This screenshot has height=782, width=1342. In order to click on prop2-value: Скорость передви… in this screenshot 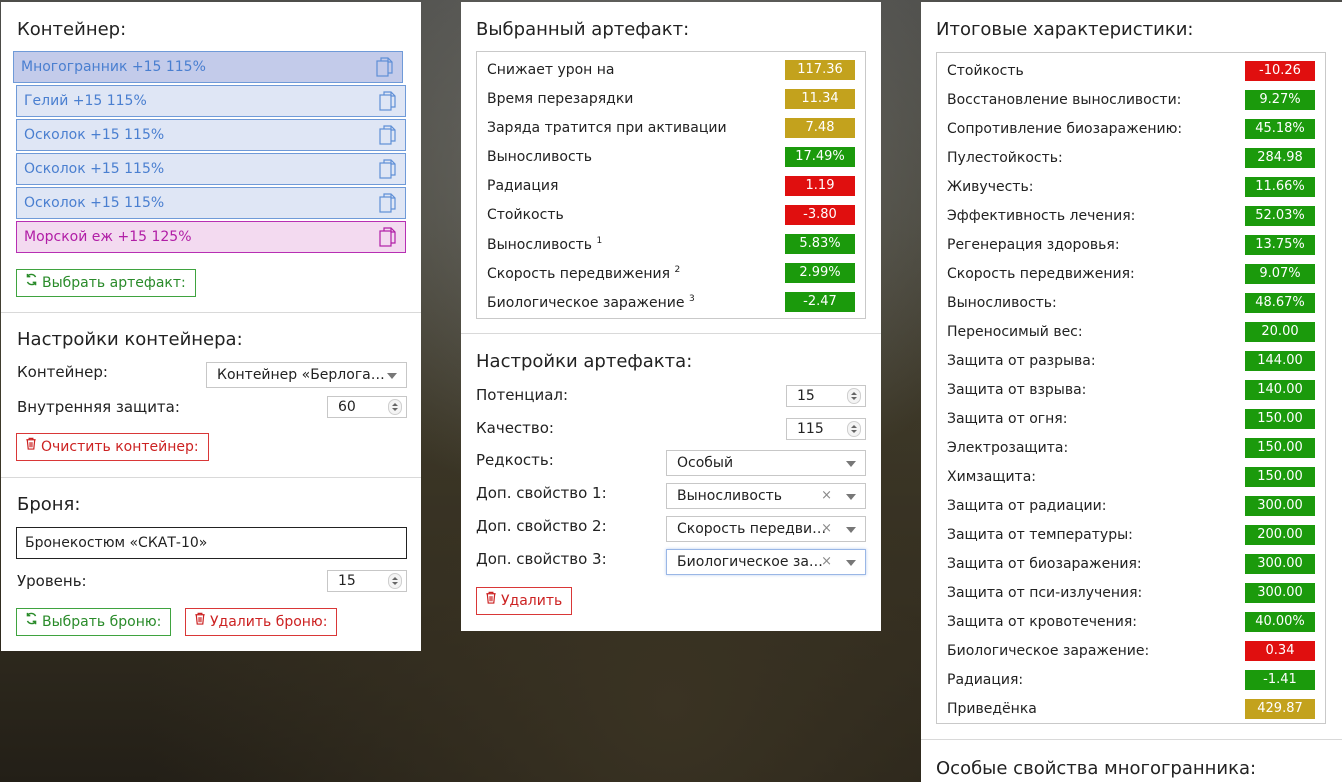, I will do `click(752, 529)`.